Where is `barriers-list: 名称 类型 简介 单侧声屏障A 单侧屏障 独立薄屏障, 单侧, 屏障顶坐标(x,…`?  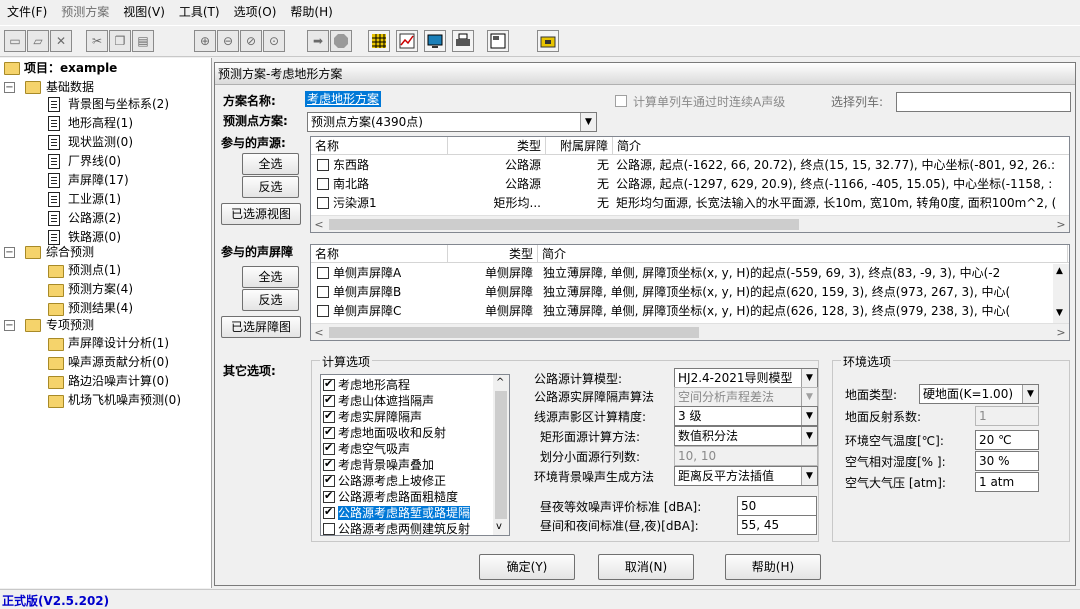
barriers-list: 名称 类型 简介 单侧声屏障A 单侧屏障 独立薄屏障, 单侧, 屏障顶坐标(x,… is located at coordinates (690, 292).